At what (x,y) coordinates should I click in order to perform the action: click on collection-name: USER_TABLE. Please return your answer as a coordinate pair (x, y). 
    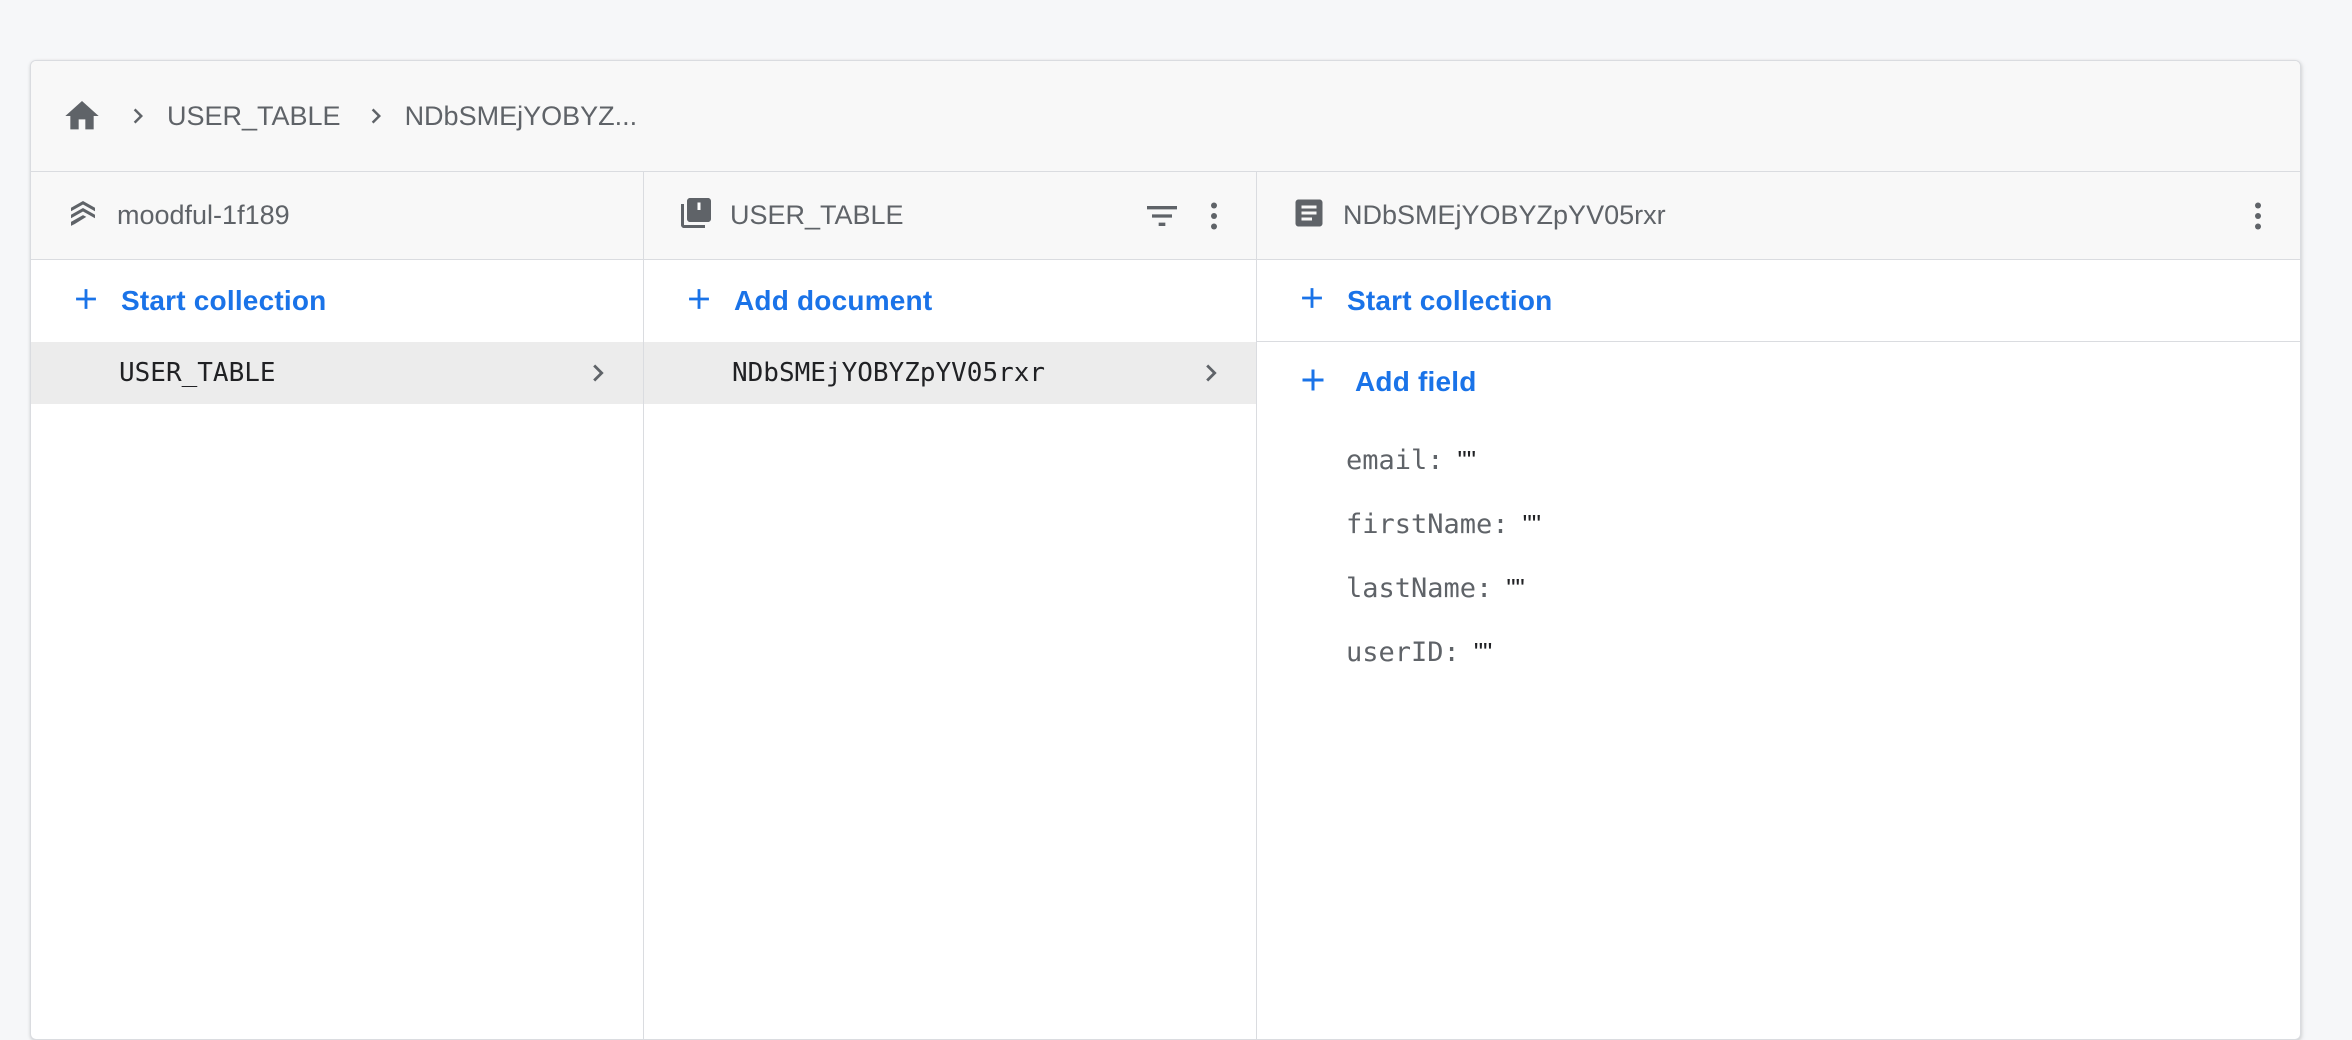
    Looking at the image, I should click on (197, 373).